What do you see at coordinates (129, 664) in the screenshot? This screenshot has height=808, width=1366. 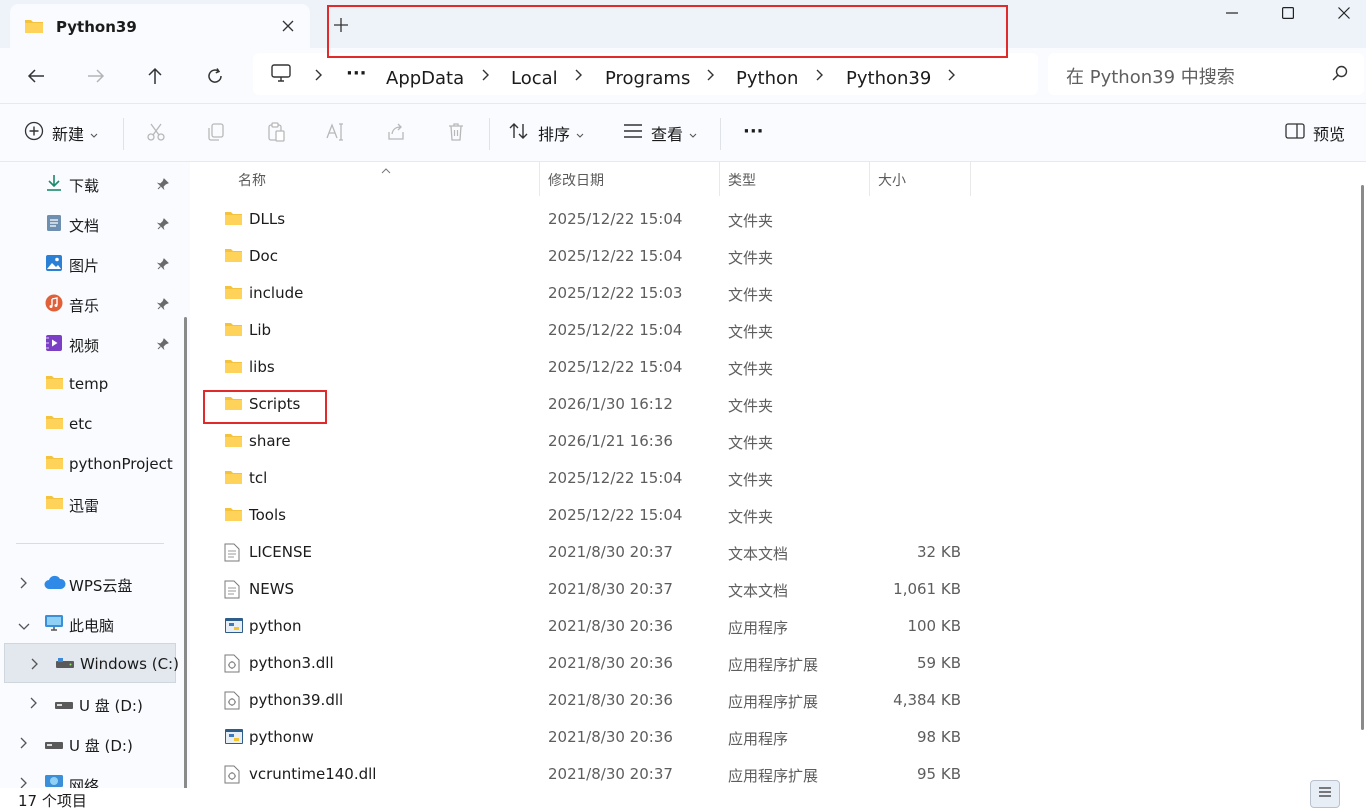 I see `sidebar-item-label: Windows (C:)` at bounding box center [129, 664].